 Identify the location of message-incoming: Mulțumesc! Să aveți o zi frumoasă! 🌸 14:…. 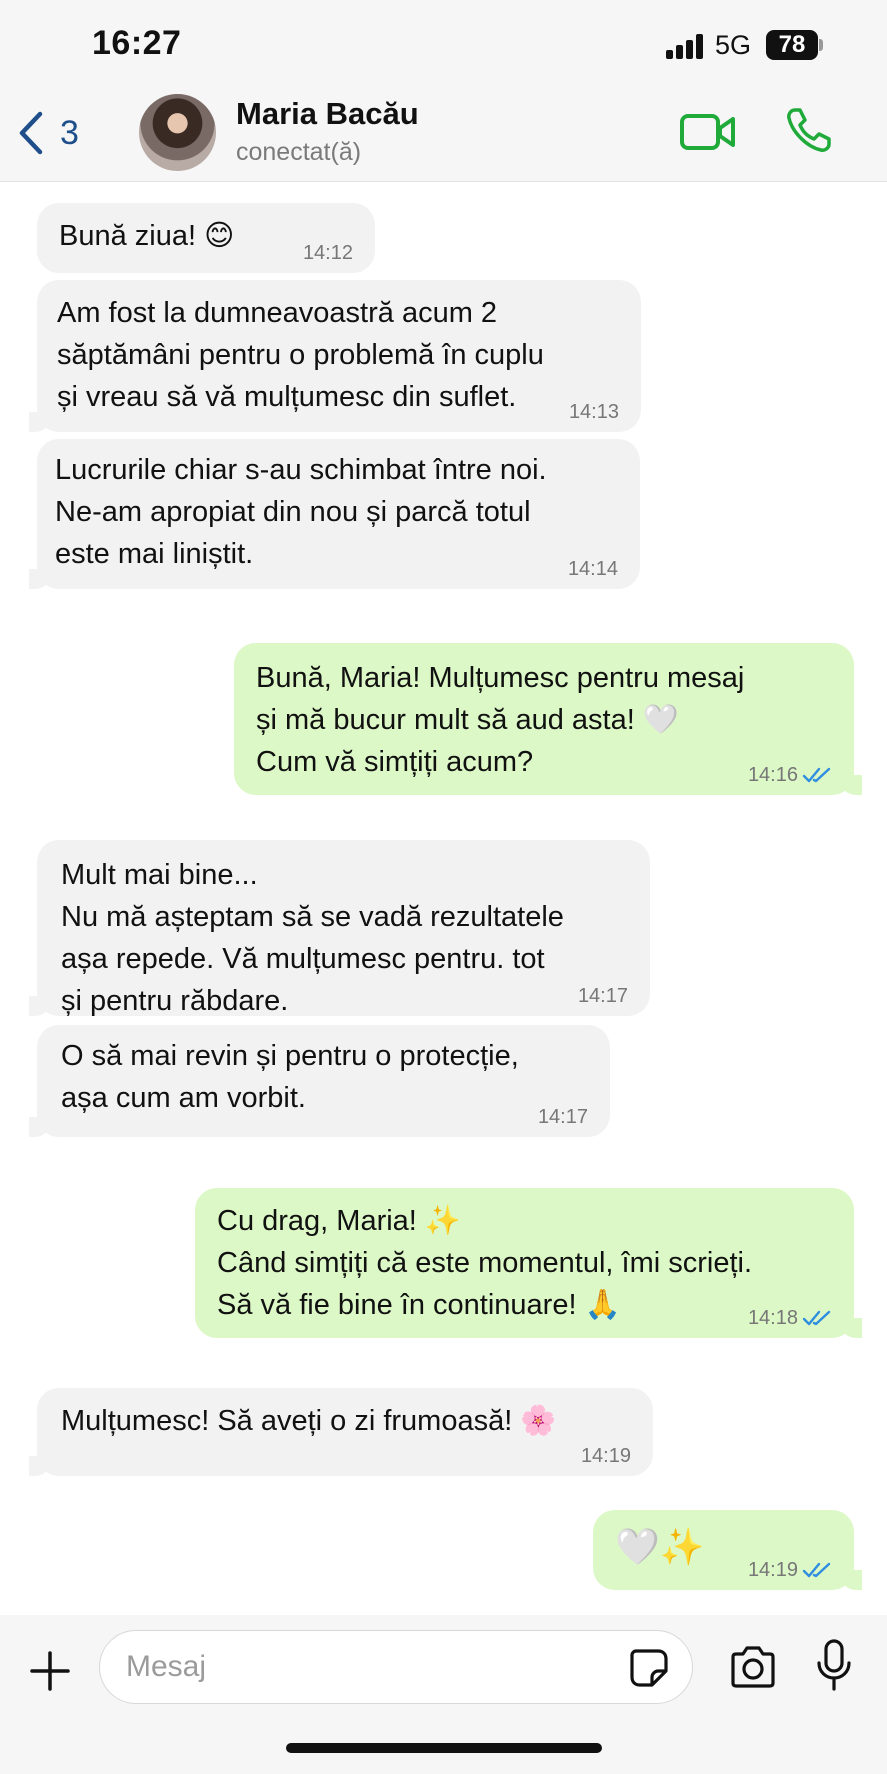
(341, 1432).